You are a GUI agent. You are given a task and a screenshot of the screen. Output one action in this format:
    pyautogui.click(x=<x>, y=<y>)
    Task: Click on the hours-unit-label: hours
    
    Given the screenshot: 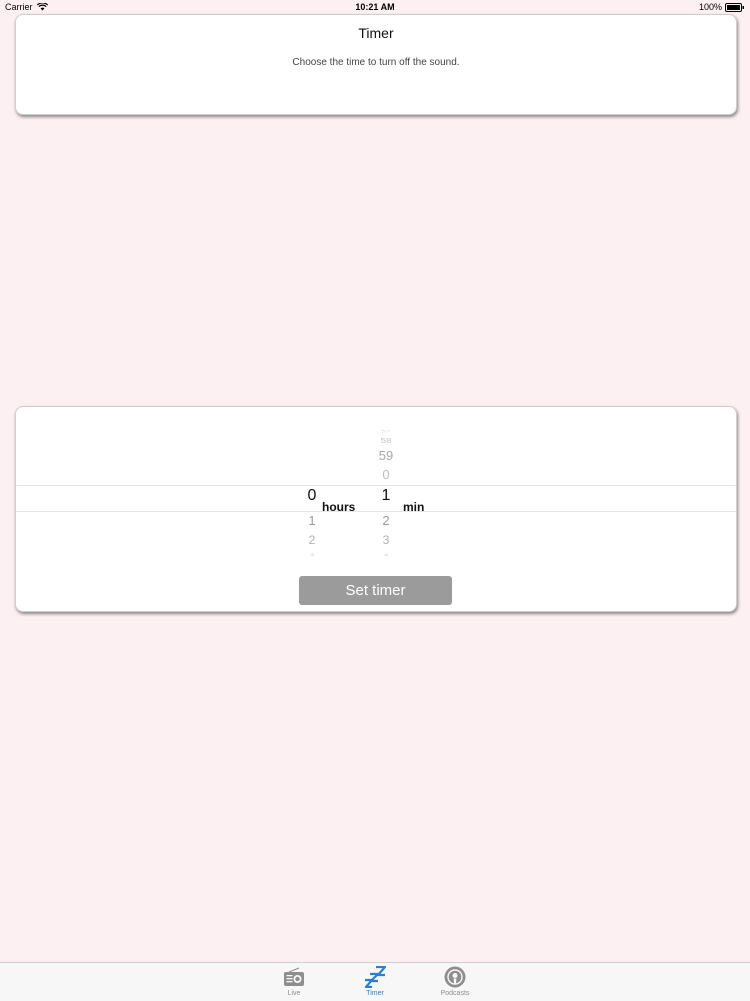 What is the action you would take?
    pyautogui.click(x=339, y=507)
    